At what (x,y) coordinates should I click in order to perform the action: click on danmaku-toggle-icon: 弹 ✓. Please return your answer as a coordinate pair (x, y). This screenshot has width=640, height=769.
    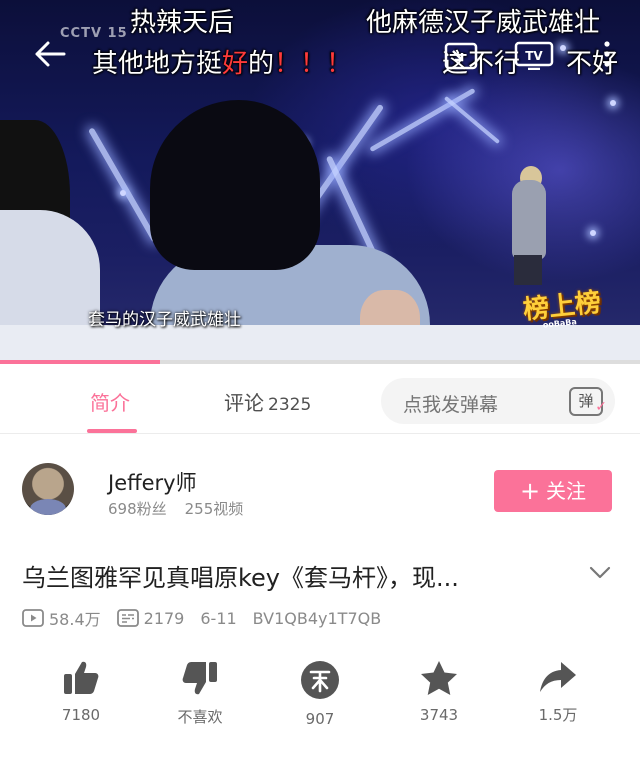
    Looking at the image, I should click on (588, 401).